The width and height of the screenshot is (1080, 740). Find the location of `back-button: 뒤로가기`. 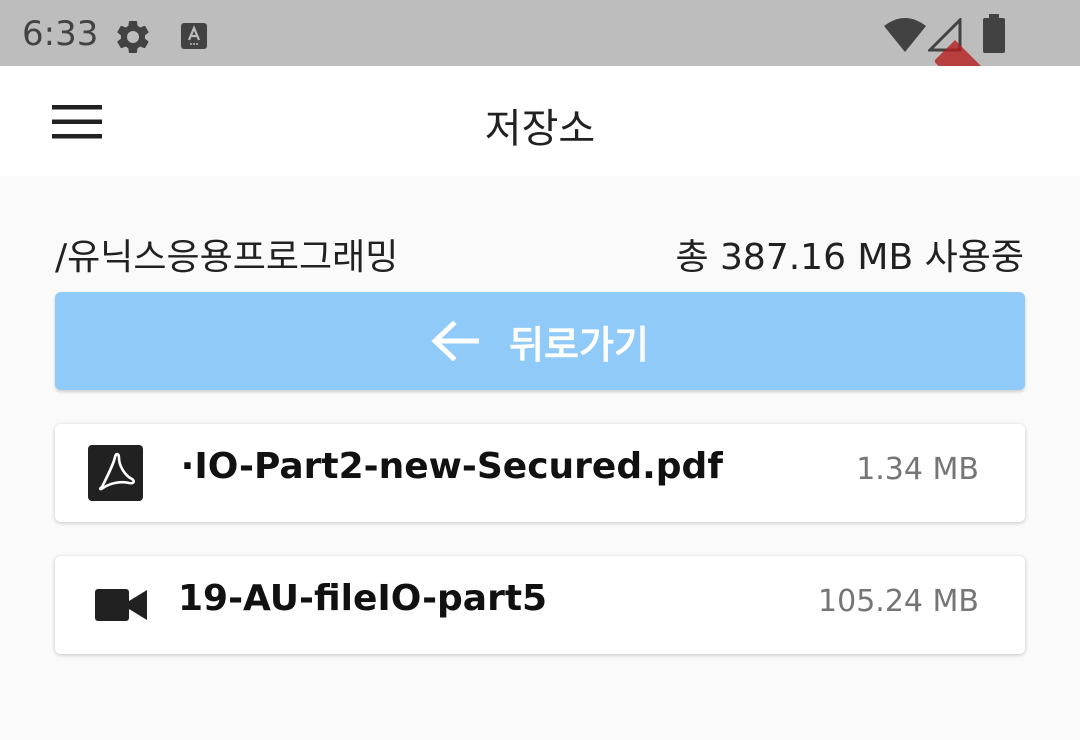

back-button: 뒤로가기 is located at coordinates (540, 341).